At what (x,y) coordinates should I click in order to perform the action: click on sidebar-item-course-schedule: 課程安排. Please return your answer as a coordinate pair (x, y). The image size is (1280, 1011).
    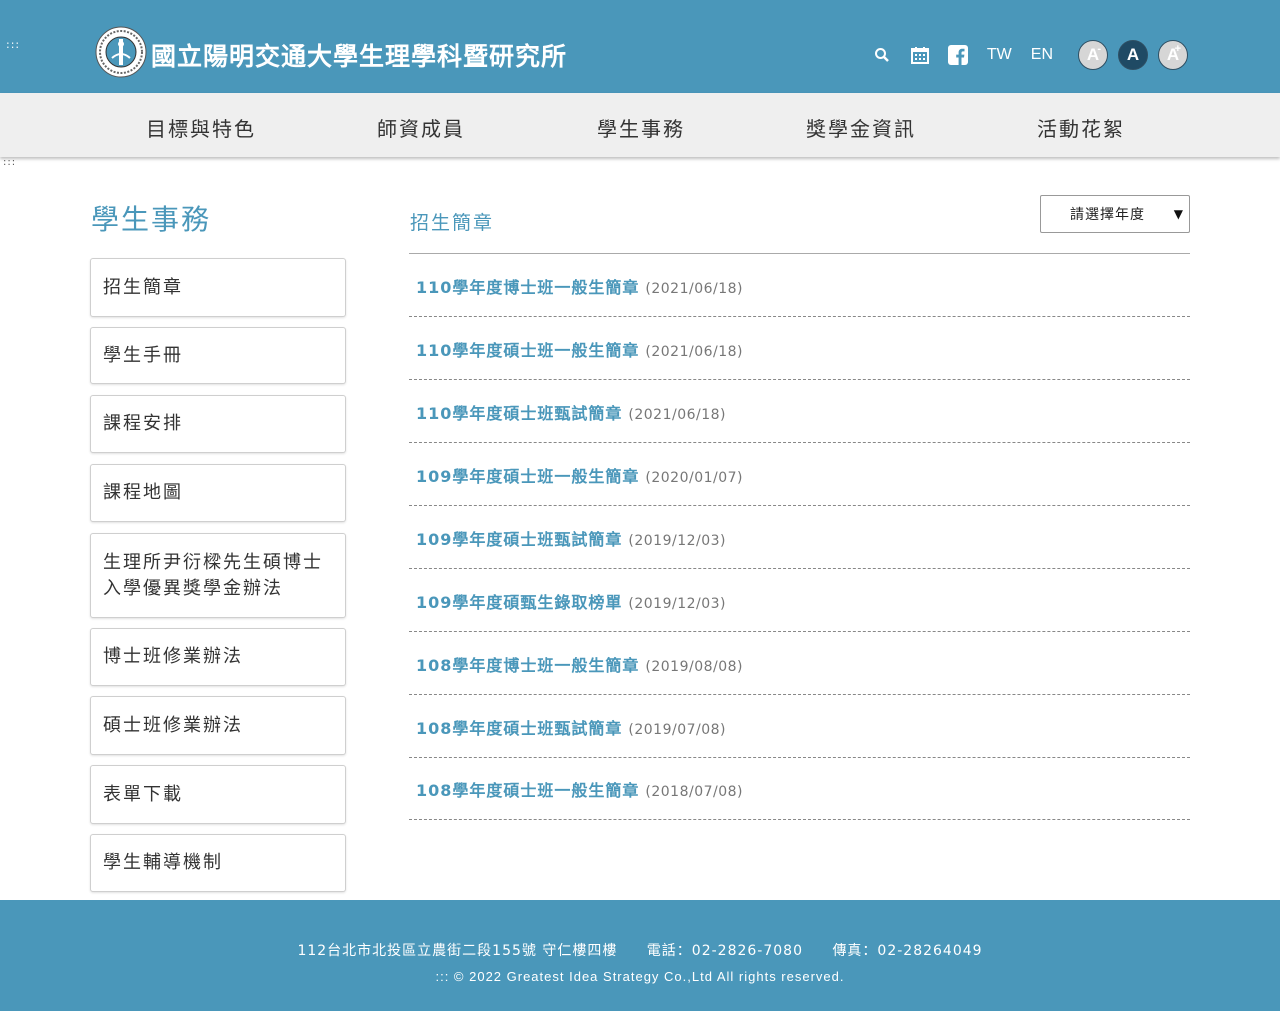
    Looking at the image, I should click on (218, 424).